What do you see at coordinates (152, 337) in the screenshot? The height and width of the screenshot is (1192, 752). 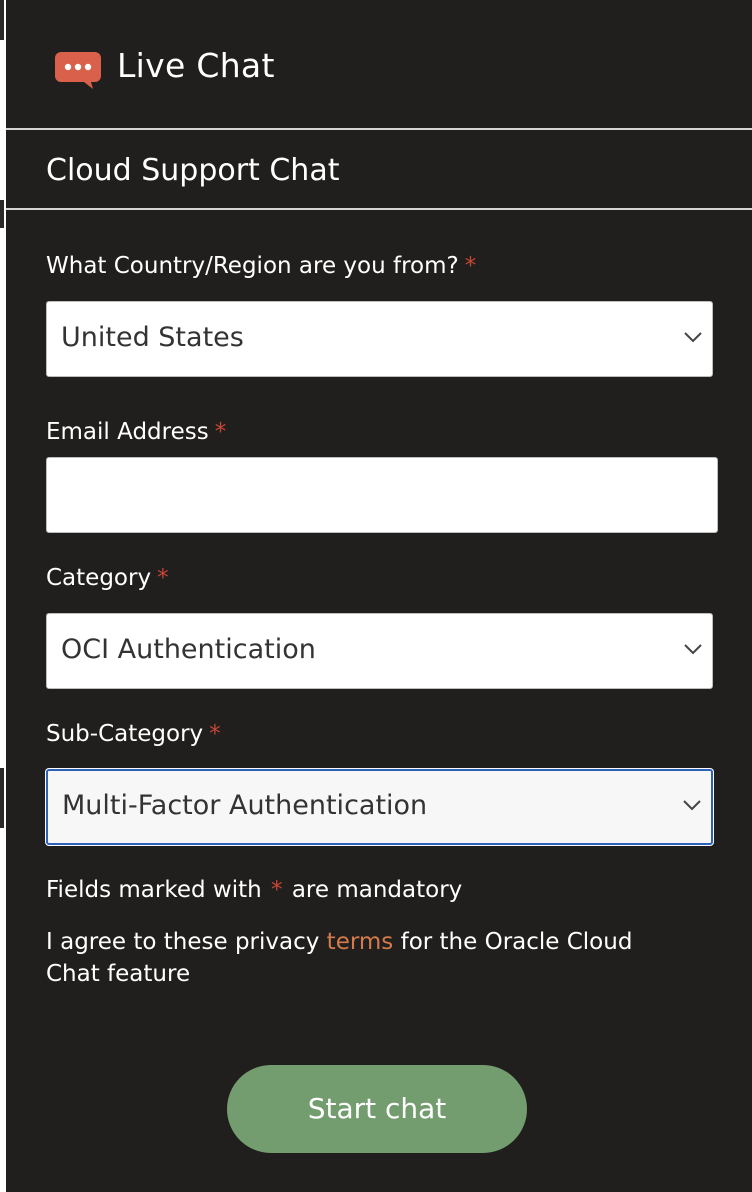 I see `country-select-value: United States` at bounding box center [152, 337].